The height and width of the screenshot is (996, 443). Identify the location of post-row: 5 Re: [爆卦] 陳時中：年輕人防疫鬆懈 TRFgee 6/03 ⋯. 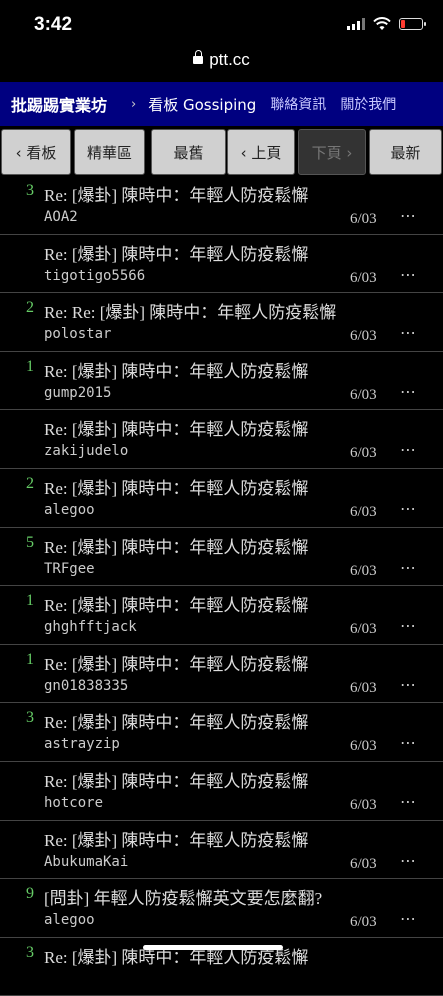
(221, 557).